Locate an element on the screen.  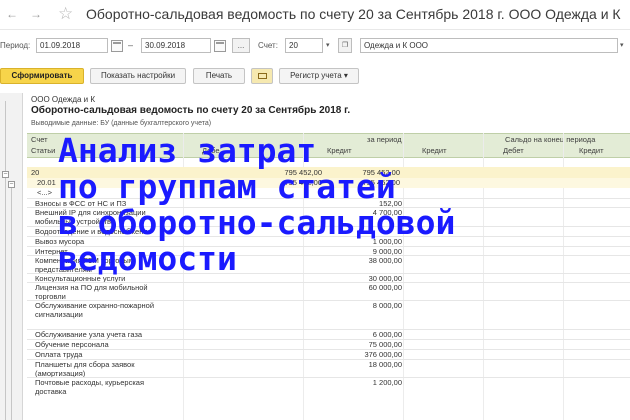
account-field: 20 is located at coordinates (304, 45).